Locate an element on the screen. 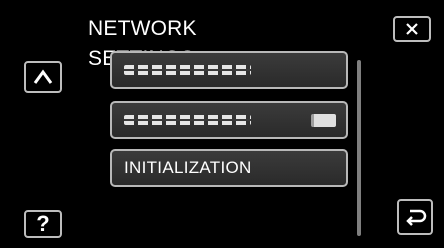 This screenshot has width=444, height=248. help-label: ? is located at coordinates (43, 223).